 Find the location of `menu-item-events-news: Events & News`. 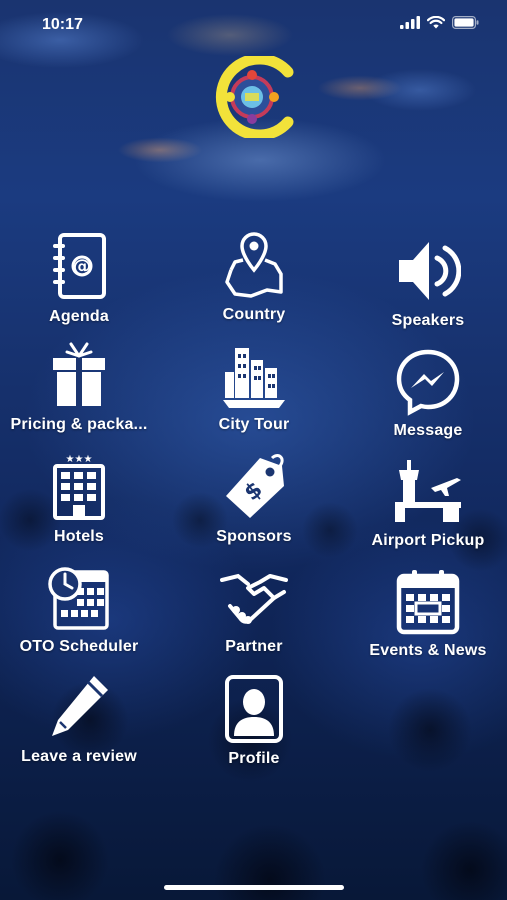

menu-item-events-news: Events & News is located at coordinates (425, 623).